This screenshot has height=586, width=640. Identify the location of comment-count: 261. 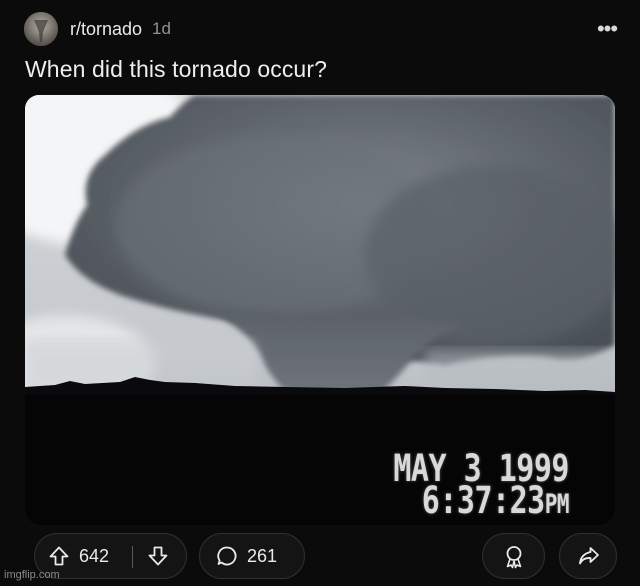
(262, 556).